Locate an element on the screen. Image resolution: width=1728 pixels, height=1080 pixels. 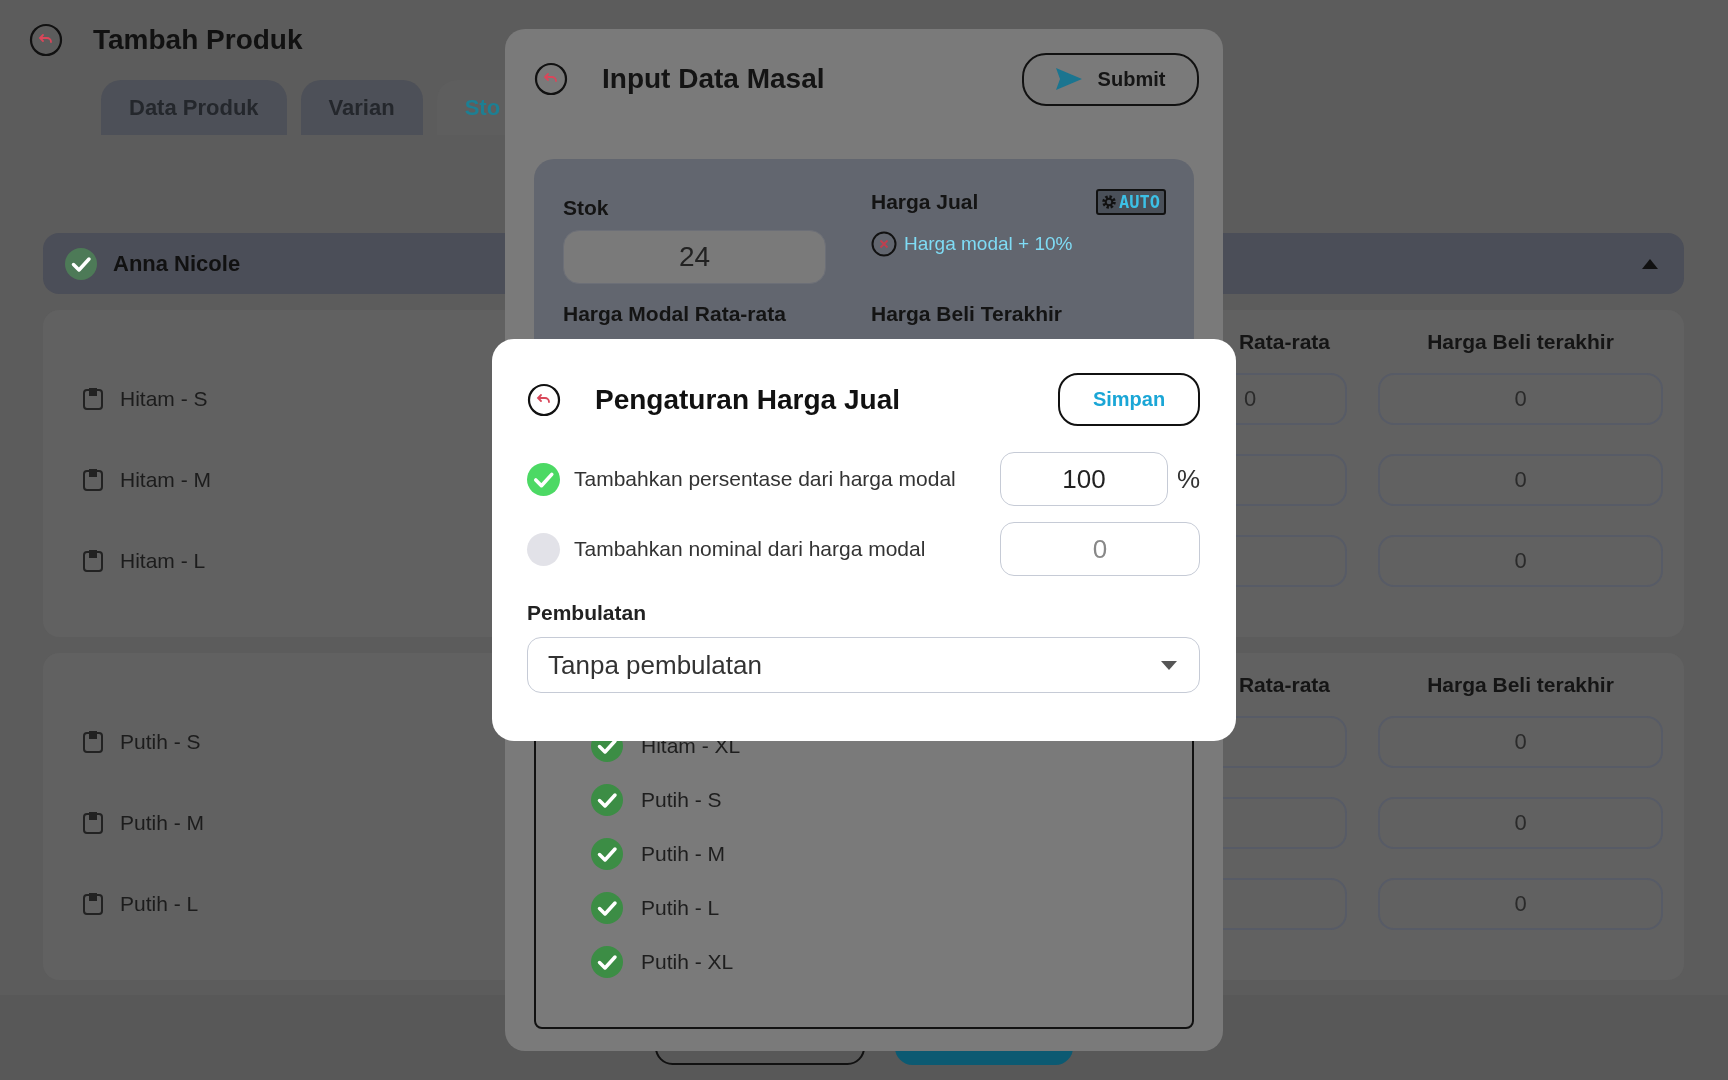
field-label: Pembulatan is located at coordinates (587, 613).